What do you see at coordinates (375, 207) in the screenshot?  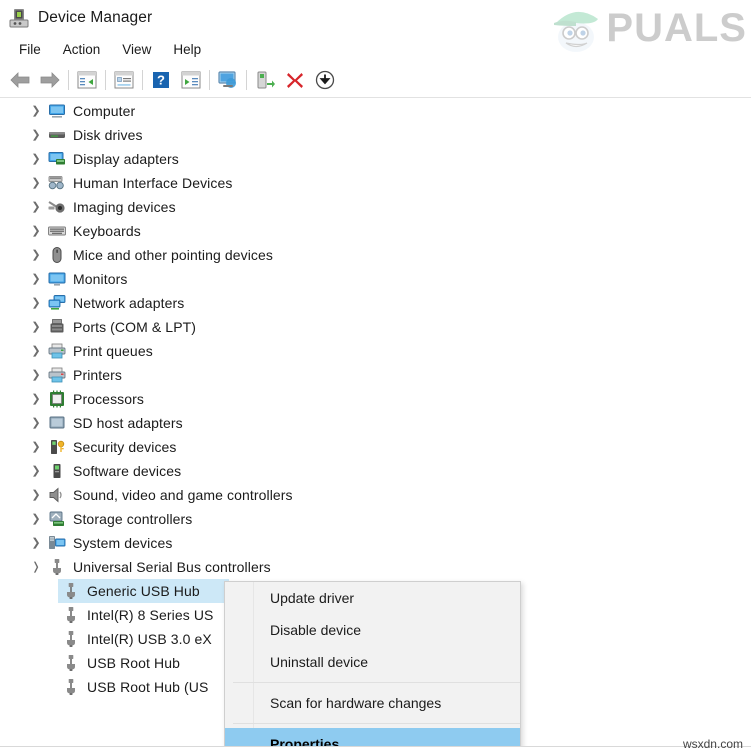 I see `tree-item-imaging-devices: ❯ Imaging devices` at bounding box center [375, 207].